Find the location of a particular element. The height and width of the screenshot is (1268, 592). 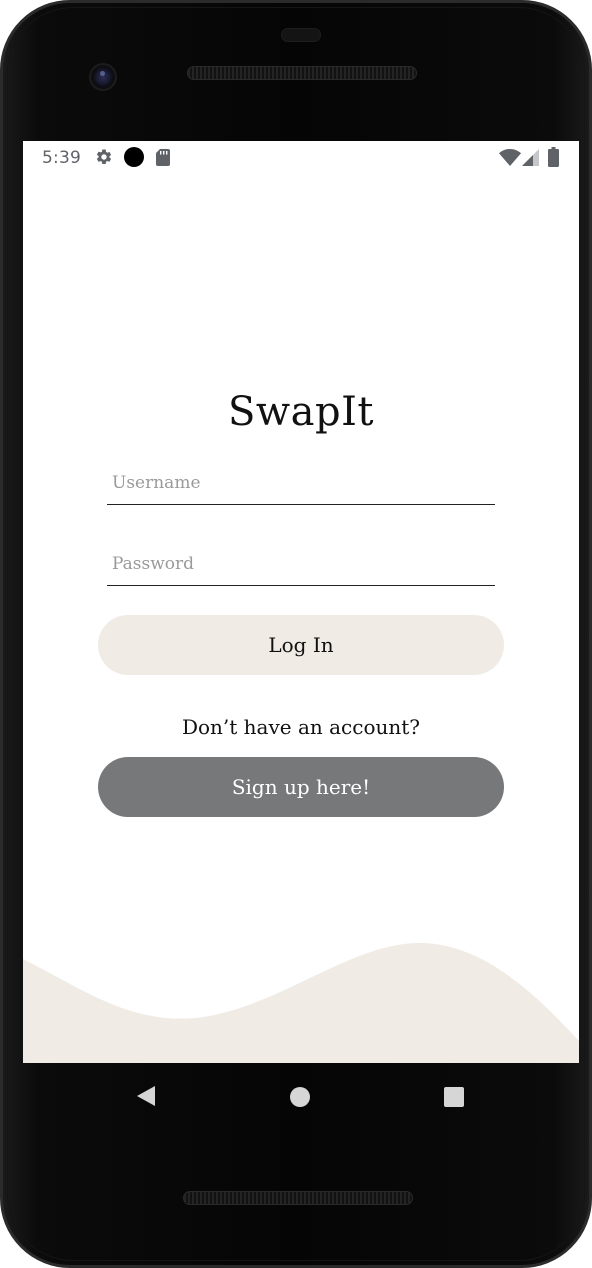

bottom-speaker is located at coordinates (298, 1198).